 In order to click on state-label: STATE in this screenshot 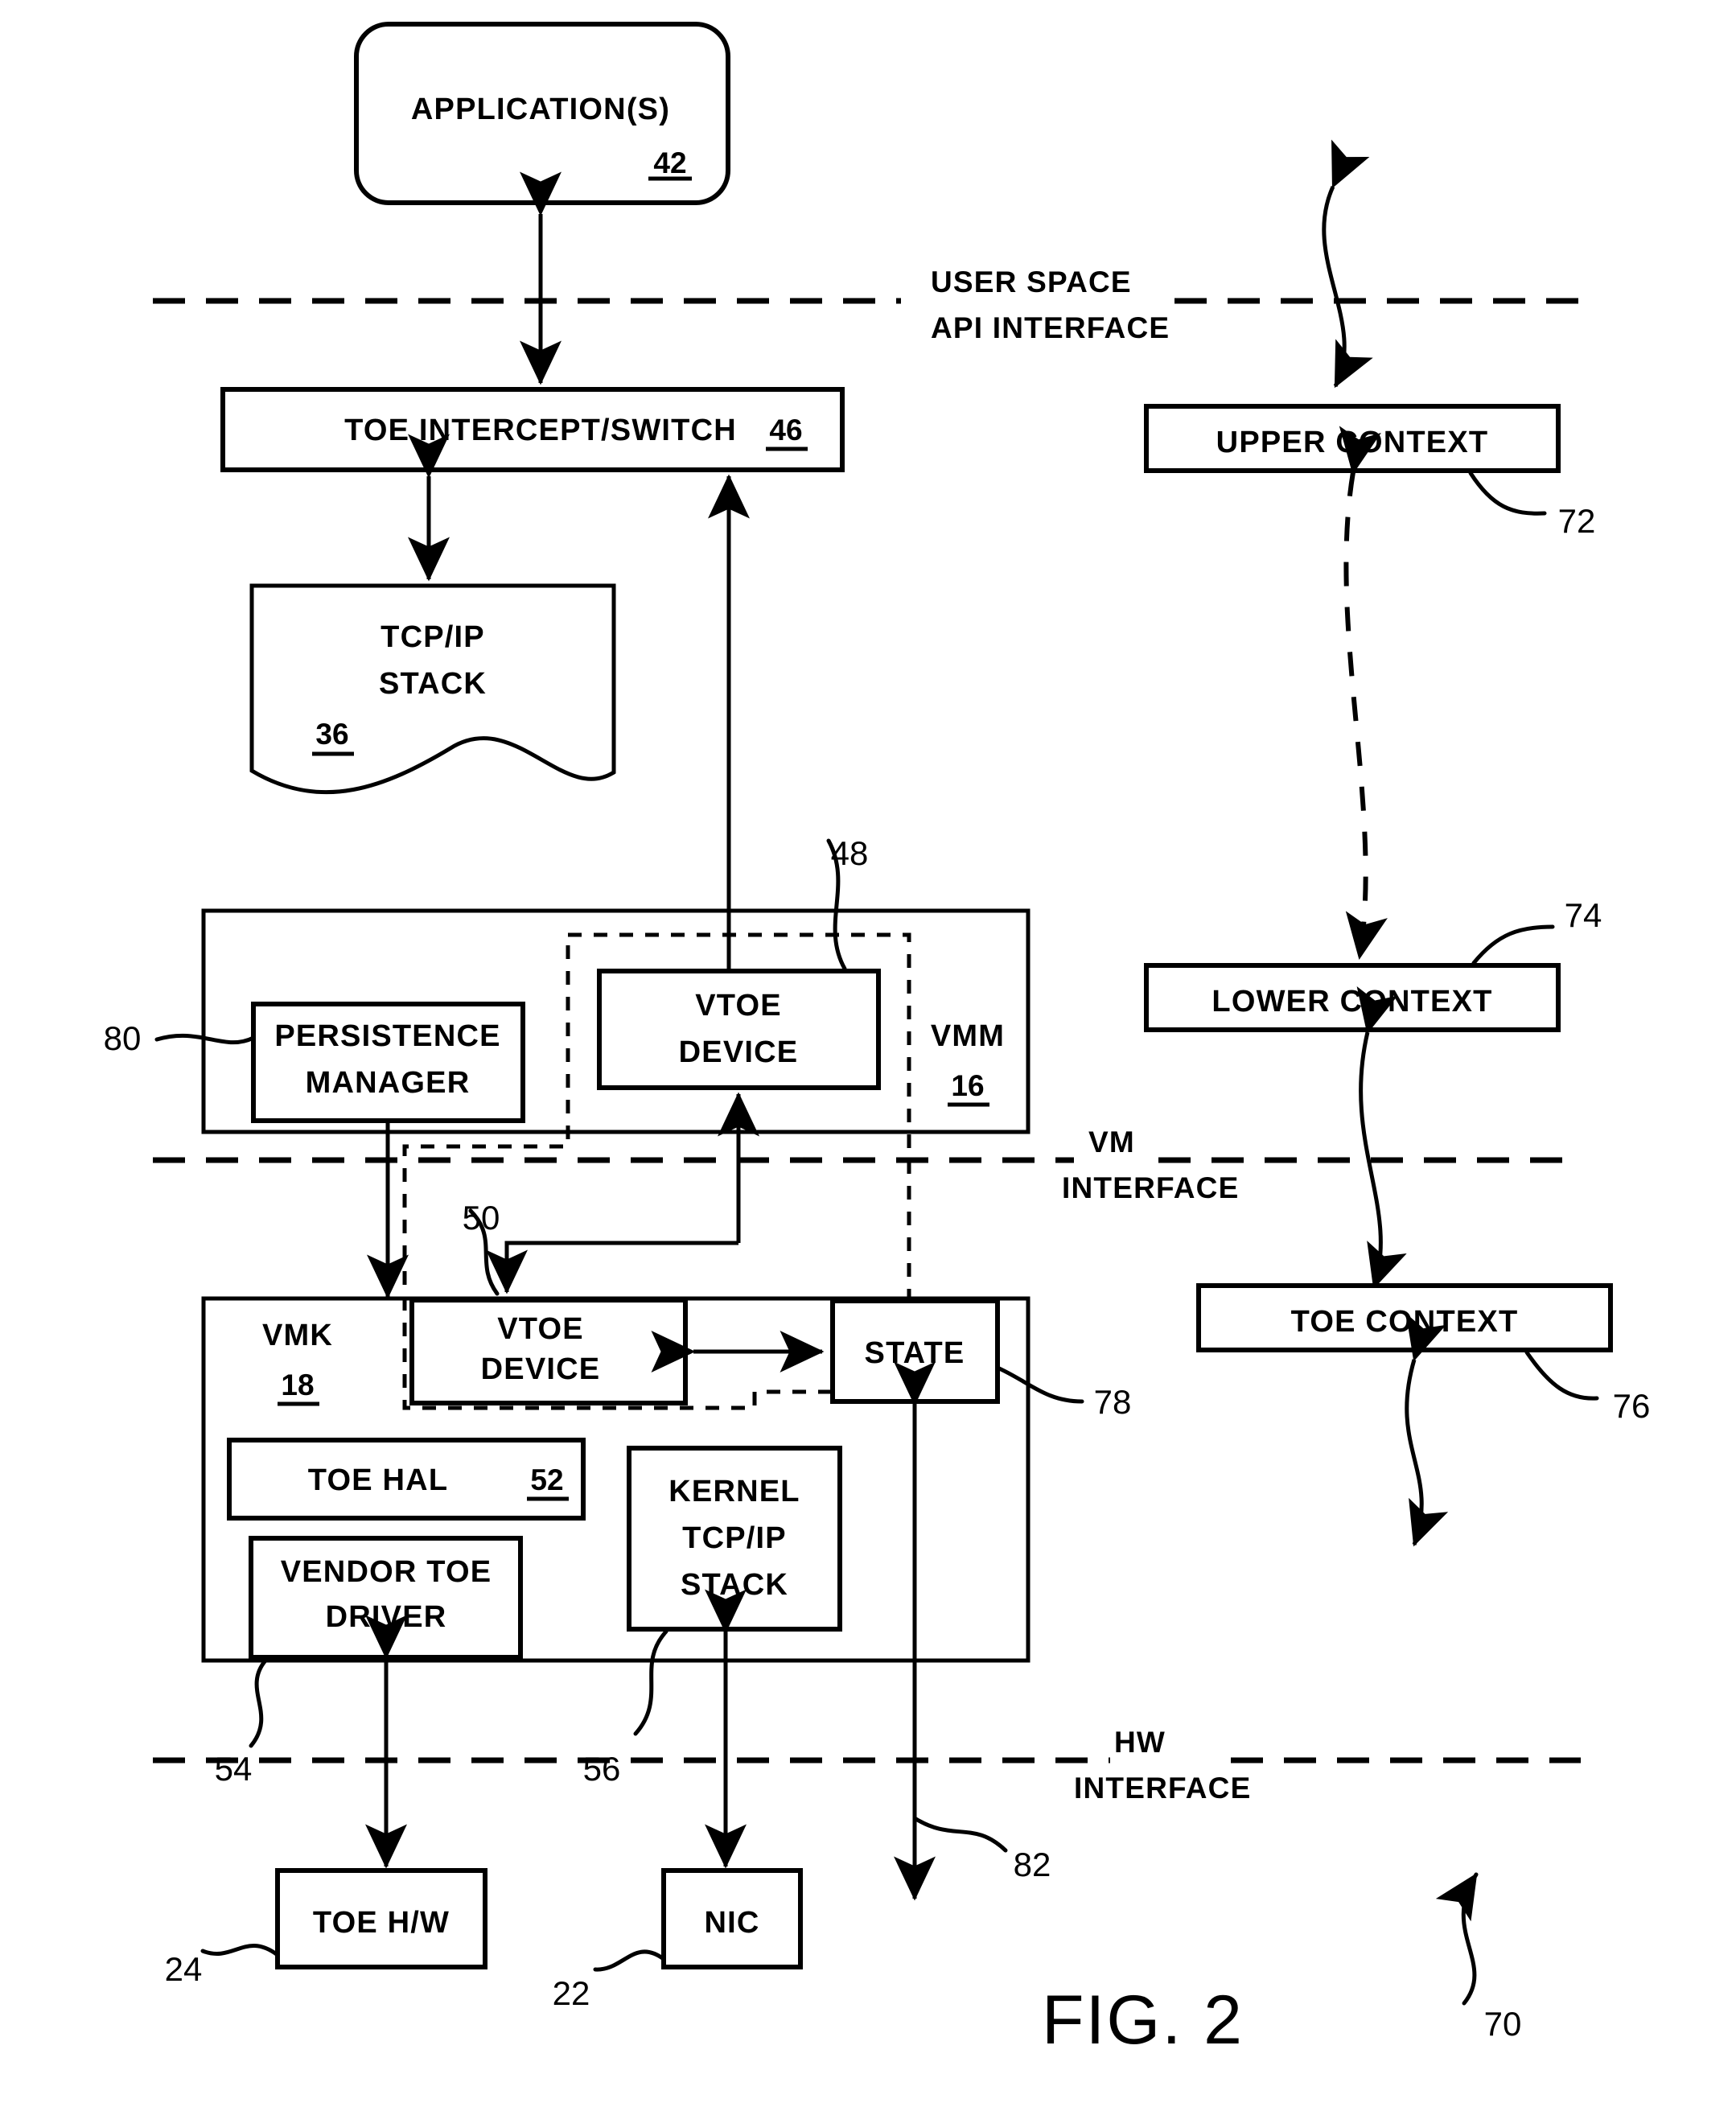, I will do `click(915, 1353)`.